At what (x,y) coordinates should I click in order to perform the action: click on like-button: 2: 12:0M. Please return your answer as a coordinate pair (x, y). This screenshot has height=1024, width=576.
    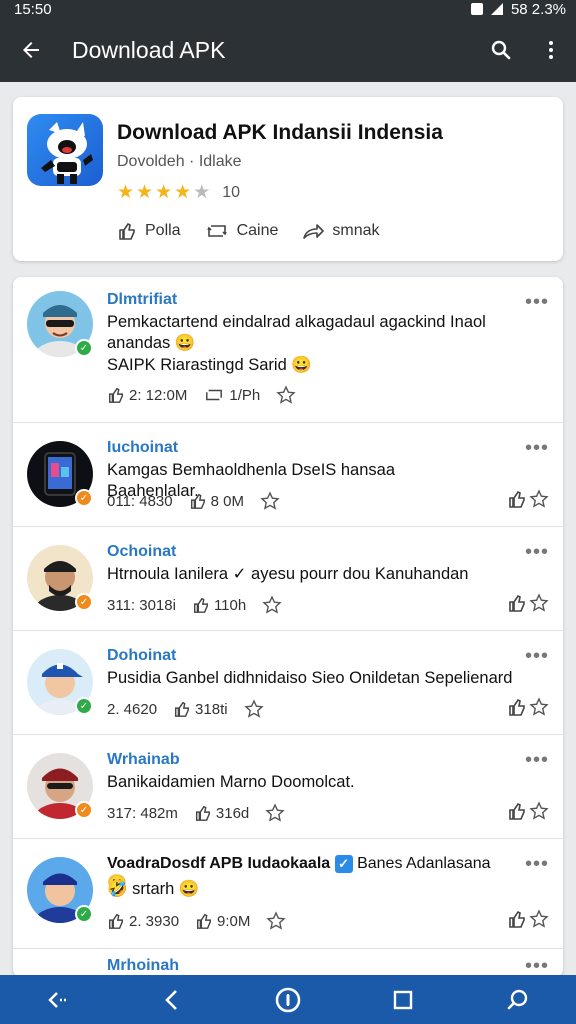
    Looking at the image, I should click on (147, 395).